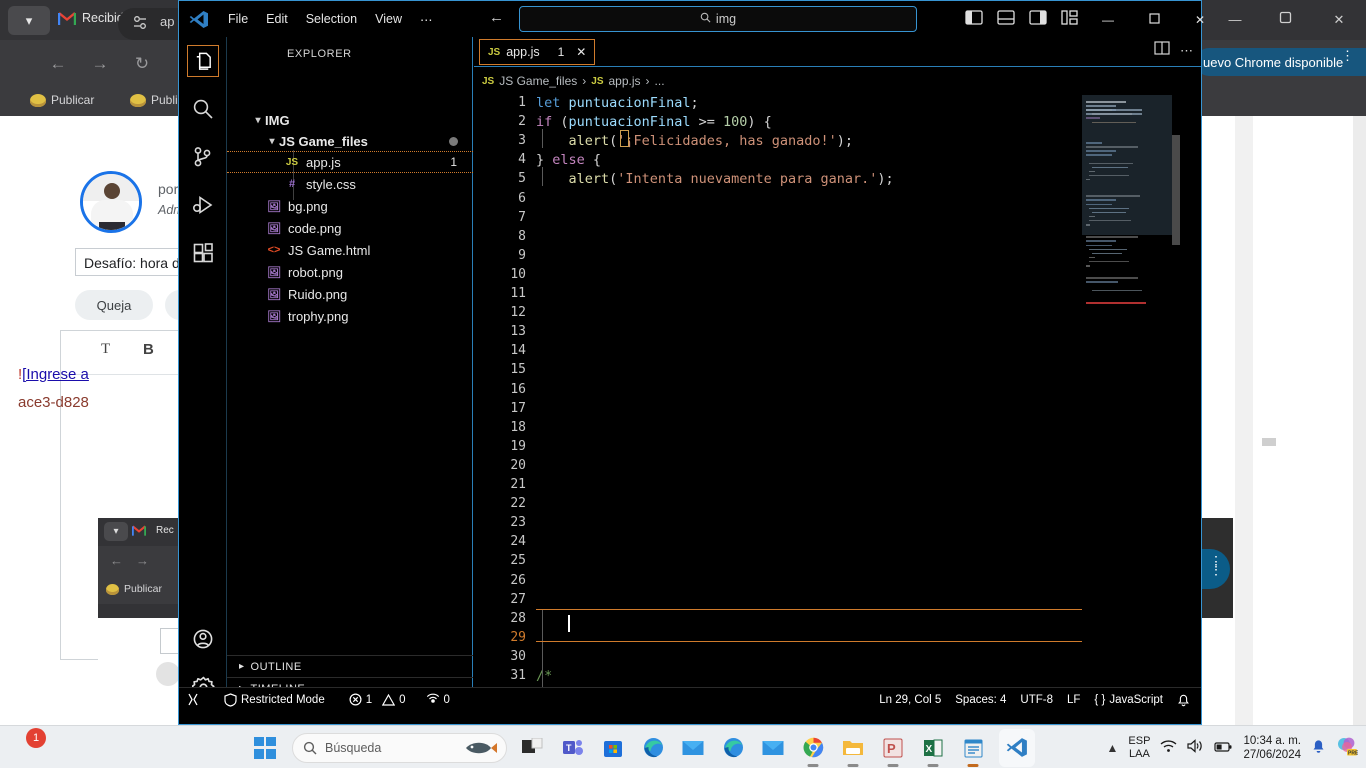 This screenshot has height=768, width=1366. What do you see at coordinates (613, 748) in the screenshot?
I see `microsoft-store-icon` at bounding box center [613, 748].